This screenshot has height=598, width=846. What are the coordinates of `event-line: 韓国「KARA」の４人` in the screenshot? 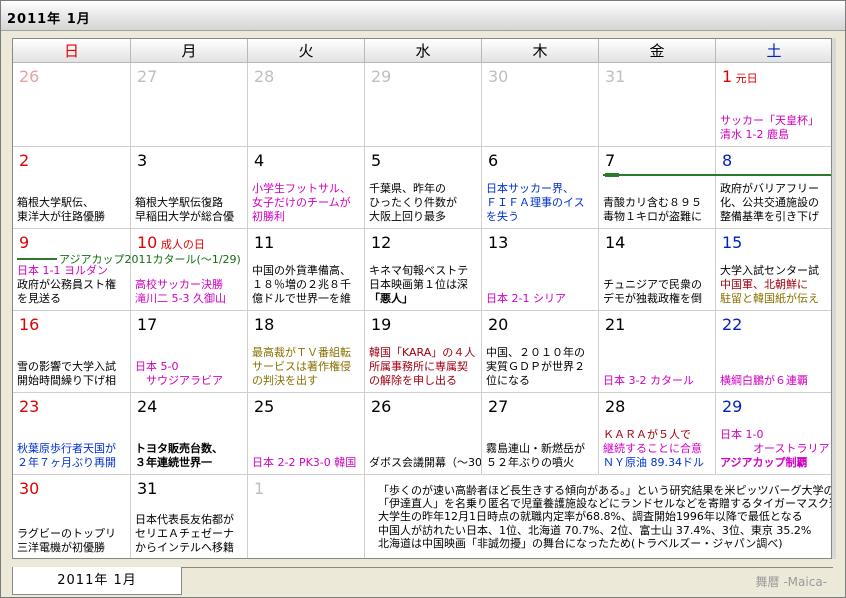 It's located at (422, 352).